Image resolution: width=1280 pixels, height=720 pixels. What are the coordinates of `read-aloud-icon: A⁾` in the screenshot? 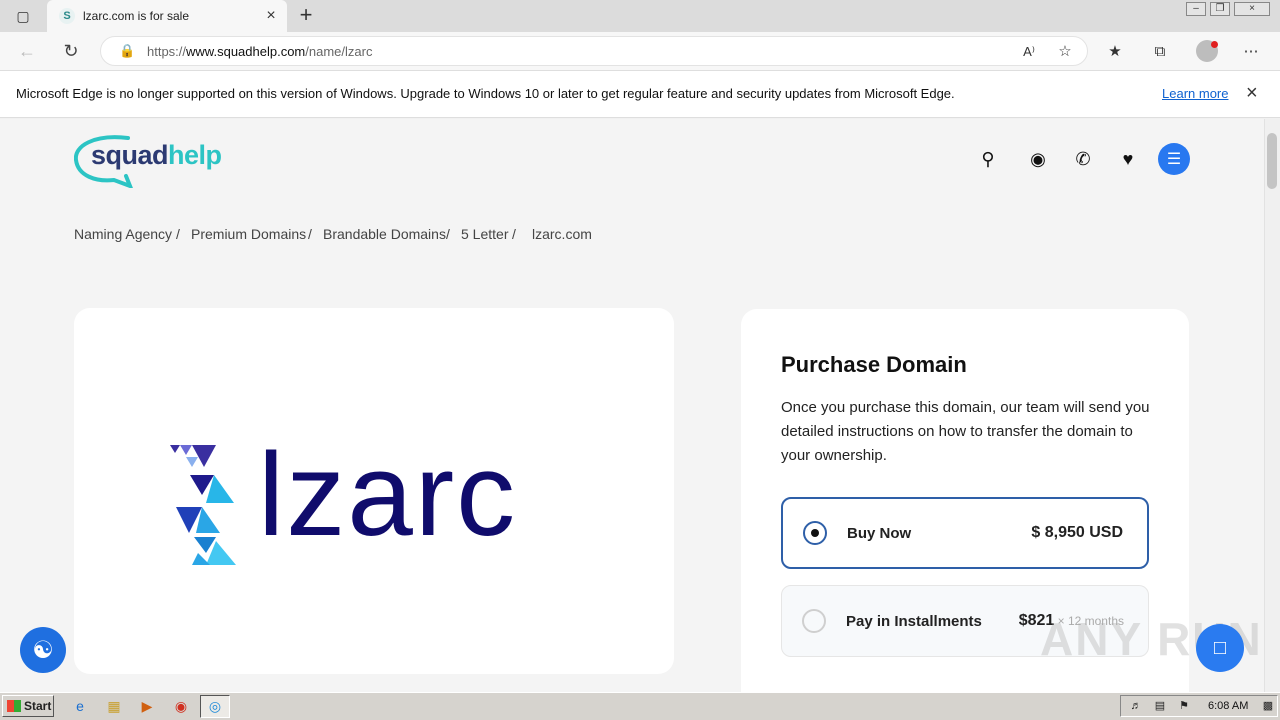 It's located at (1029, 52).